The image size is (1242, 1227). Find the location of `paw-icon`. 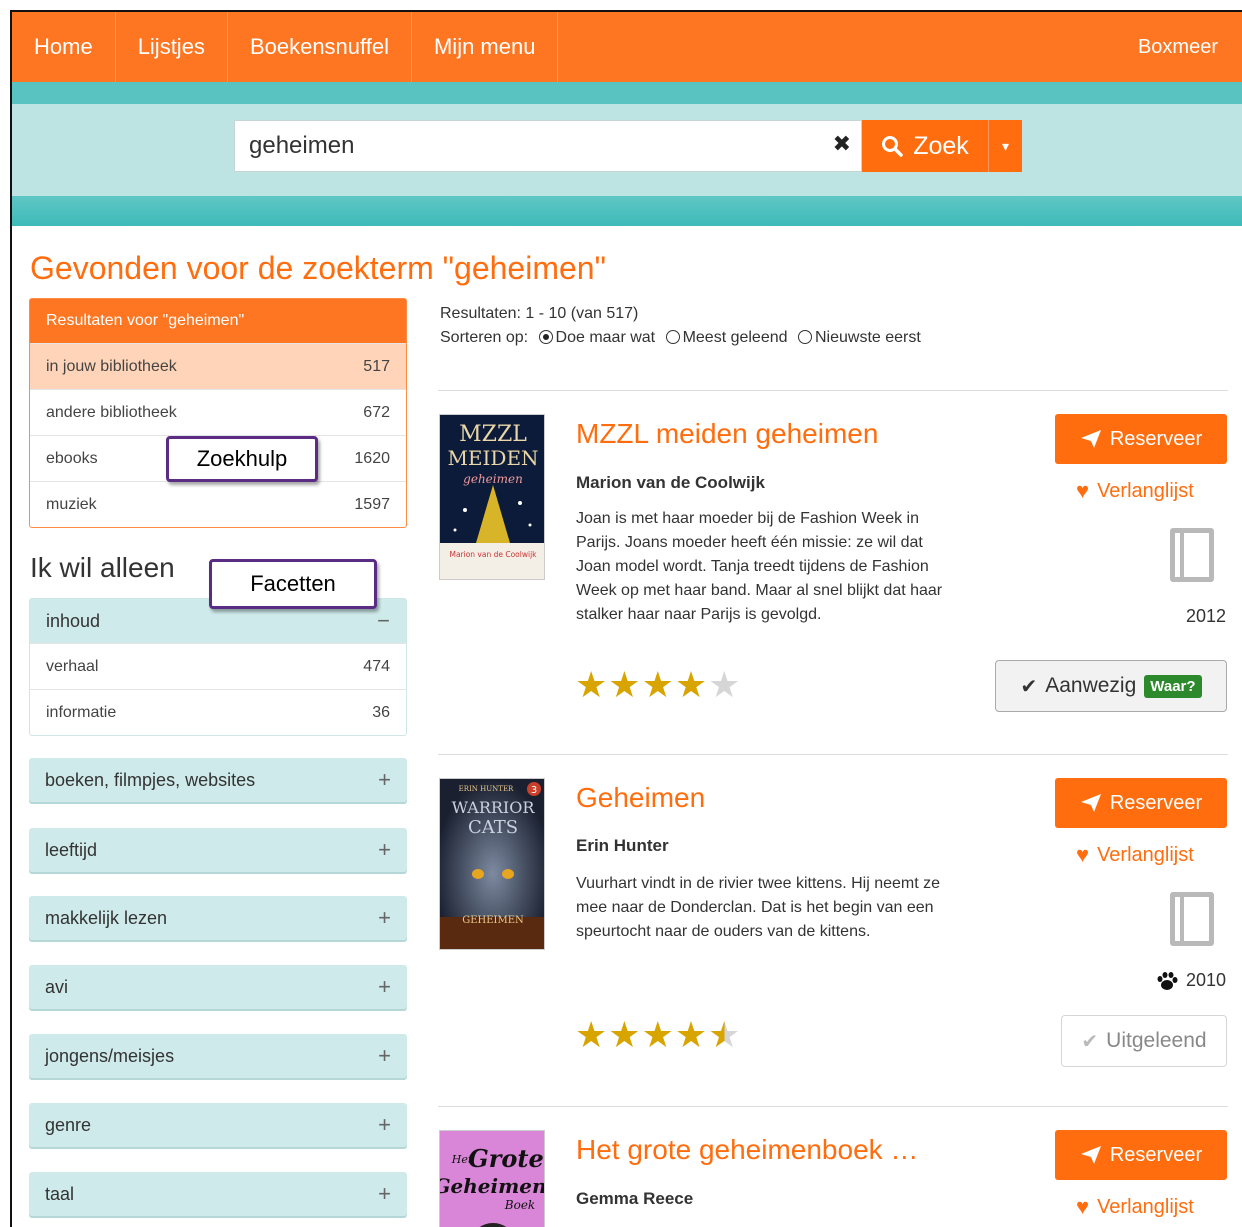

paw-icon is located at coordinates (1167, 980).